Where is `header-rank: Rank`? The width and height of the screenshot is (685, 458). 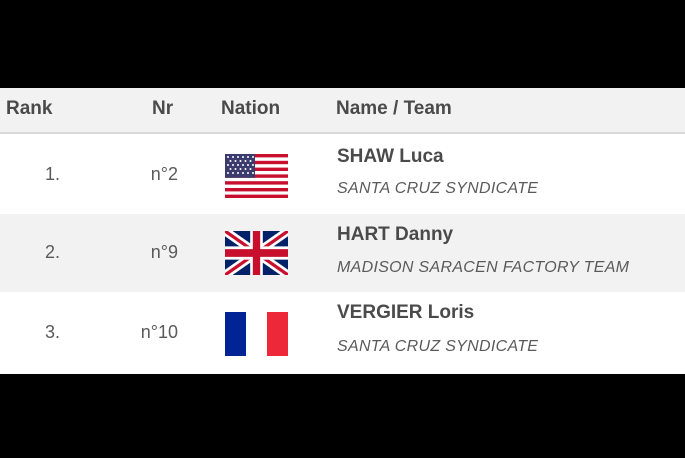 header-rank: Rank is located at coordinates (29, 109).